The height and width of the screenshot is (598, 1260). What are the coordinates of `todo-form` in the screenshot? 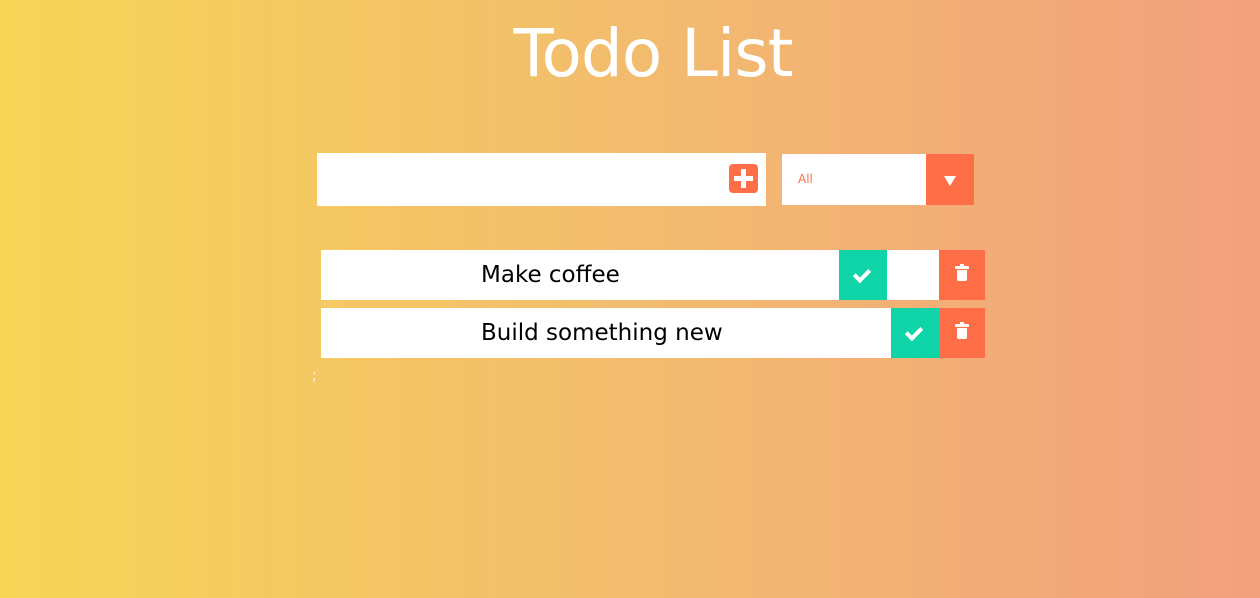 It's located at (541, 179).